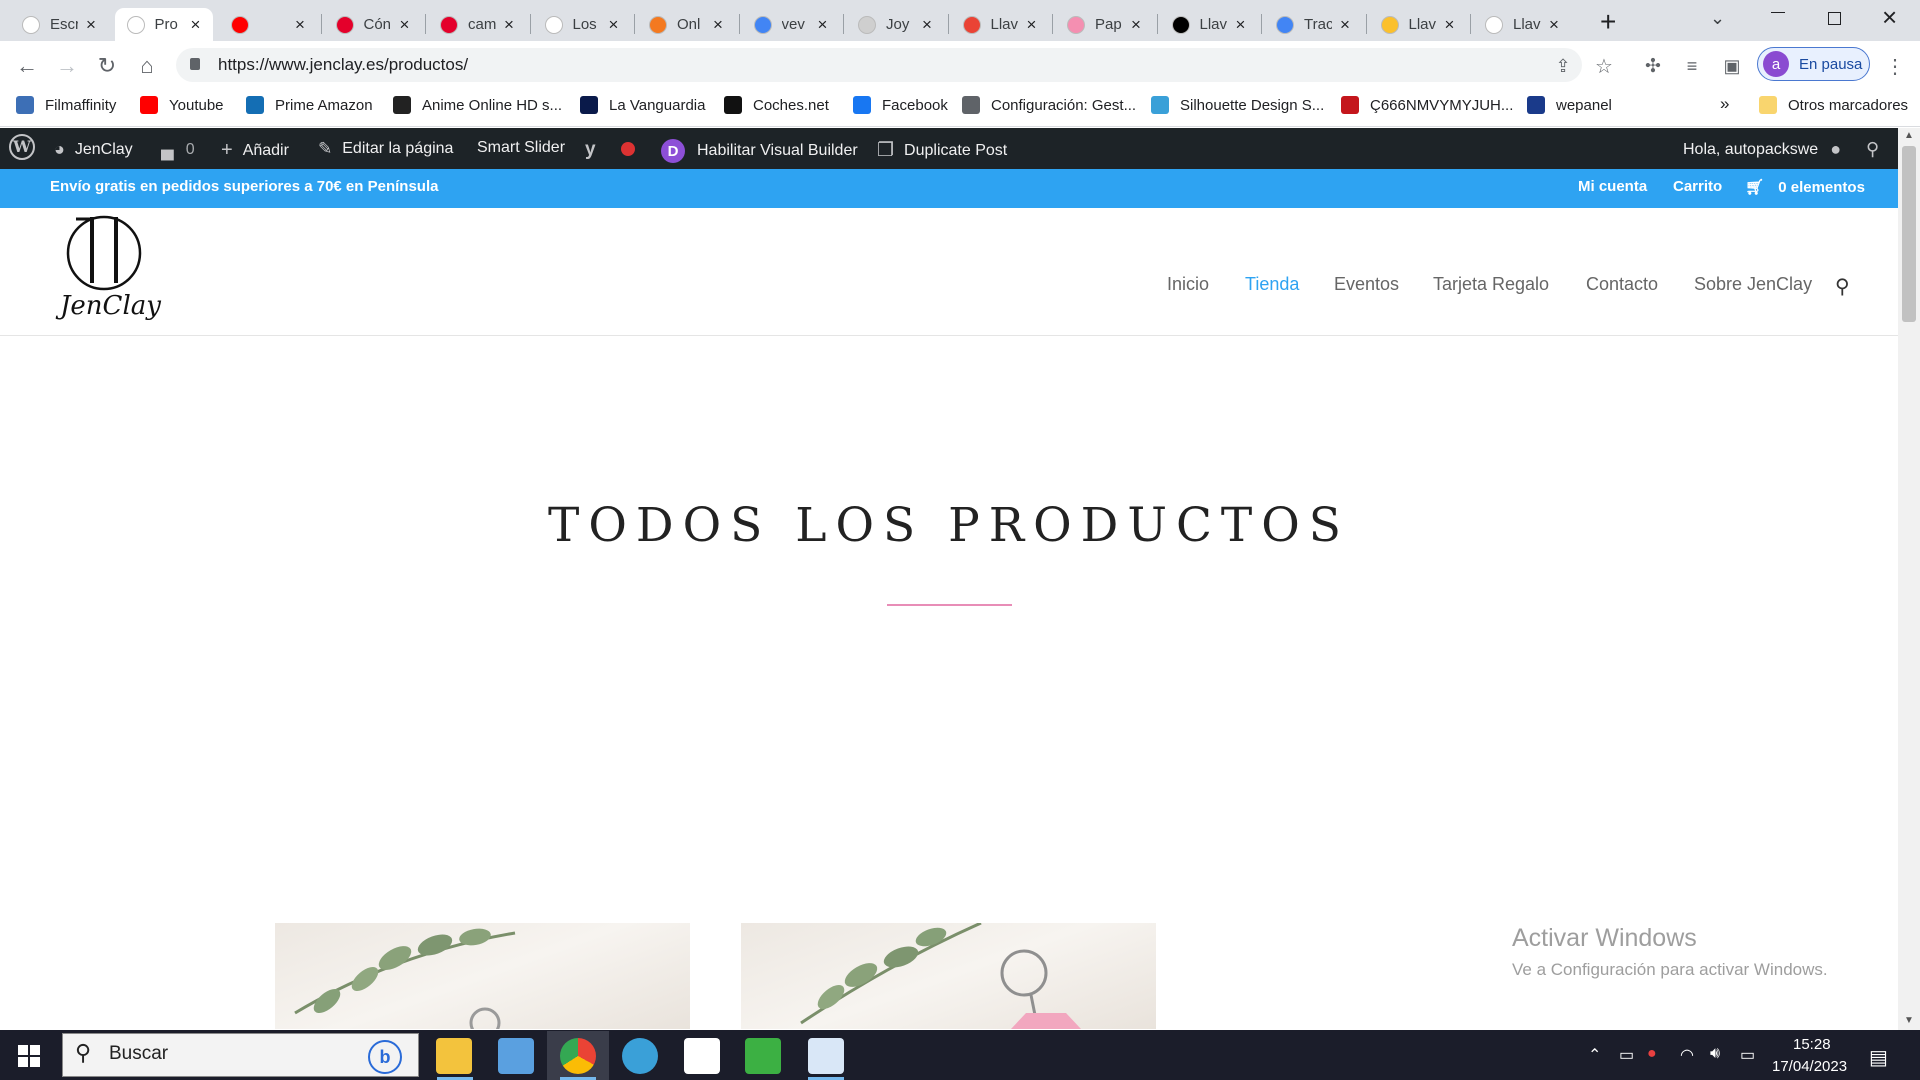  What do you see at coordinates (1569, 105) in the screenshot?
I see `bookmark-item: wepanel` at bounding box center [1569, 105].